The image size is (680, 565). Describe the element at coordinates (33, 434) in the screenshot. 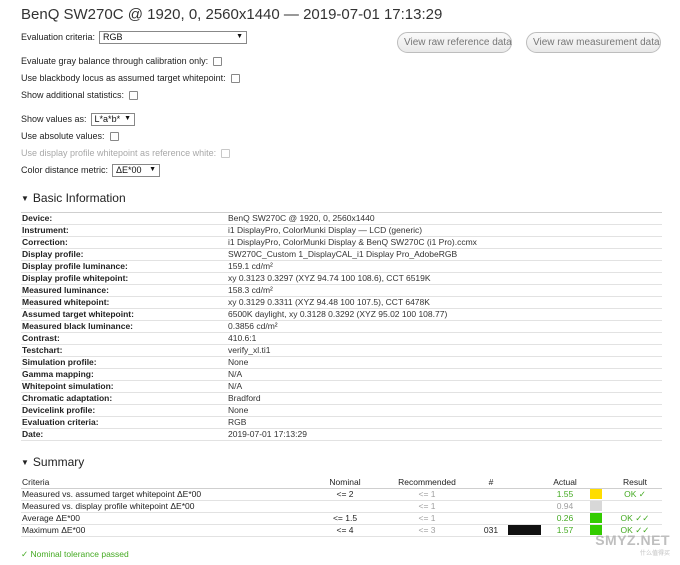

I see `info-key: Date:` at that location.